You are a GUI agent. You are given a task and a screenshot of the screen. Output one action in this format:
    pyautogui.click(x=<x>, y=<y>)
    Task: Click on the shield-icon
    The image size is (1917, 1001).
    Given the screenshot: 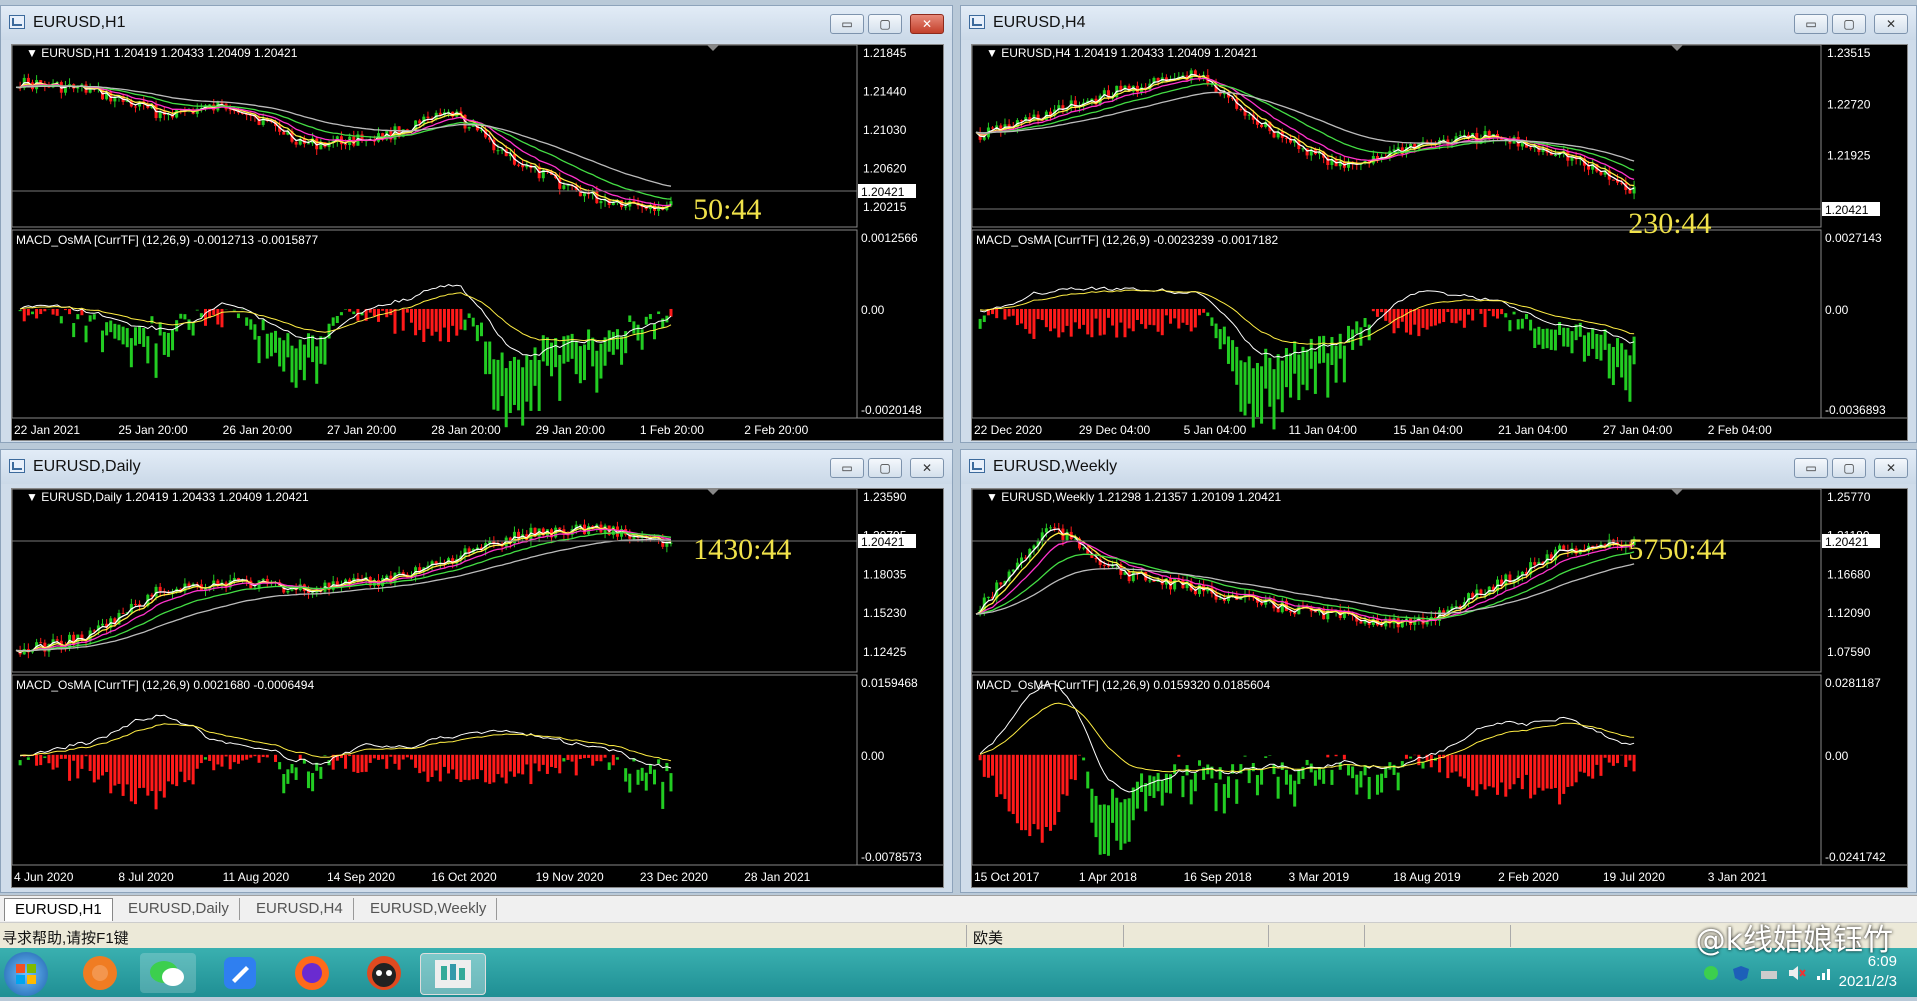 What is the action you would take?
    pyautogui.click(x=1741, y=973)
    